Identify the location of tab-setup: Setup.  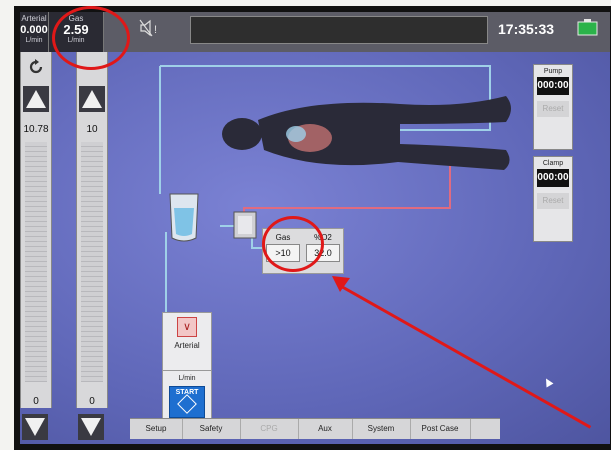
(156, 429).